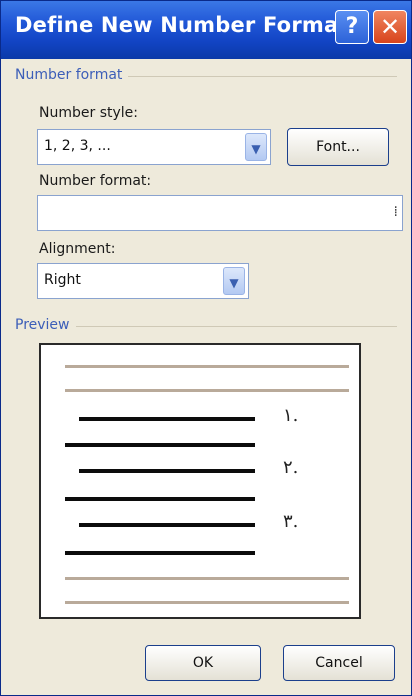  I want to click on preview-number-1: ١., so click(291, 415).